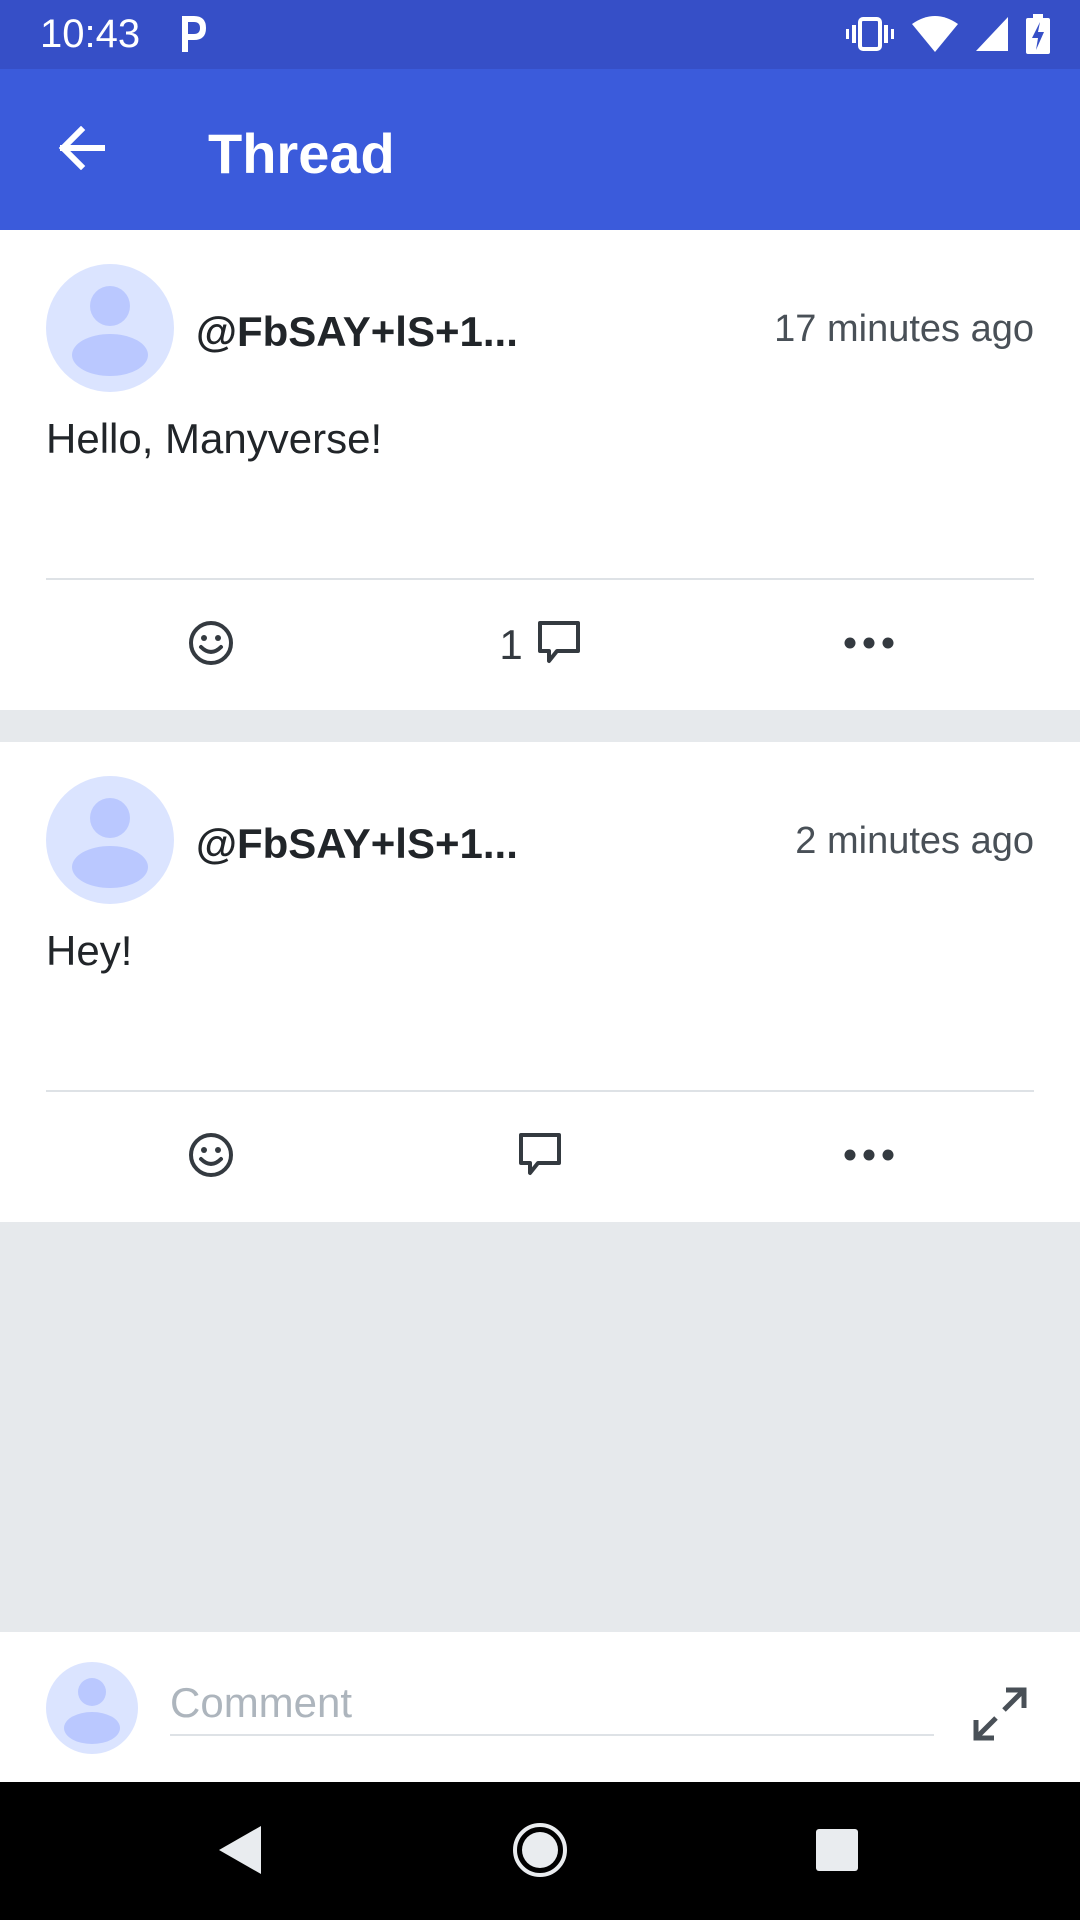 This screenshot has width=1080, height=1920. I want to click on nav-home-icon, so click(540, 1852).